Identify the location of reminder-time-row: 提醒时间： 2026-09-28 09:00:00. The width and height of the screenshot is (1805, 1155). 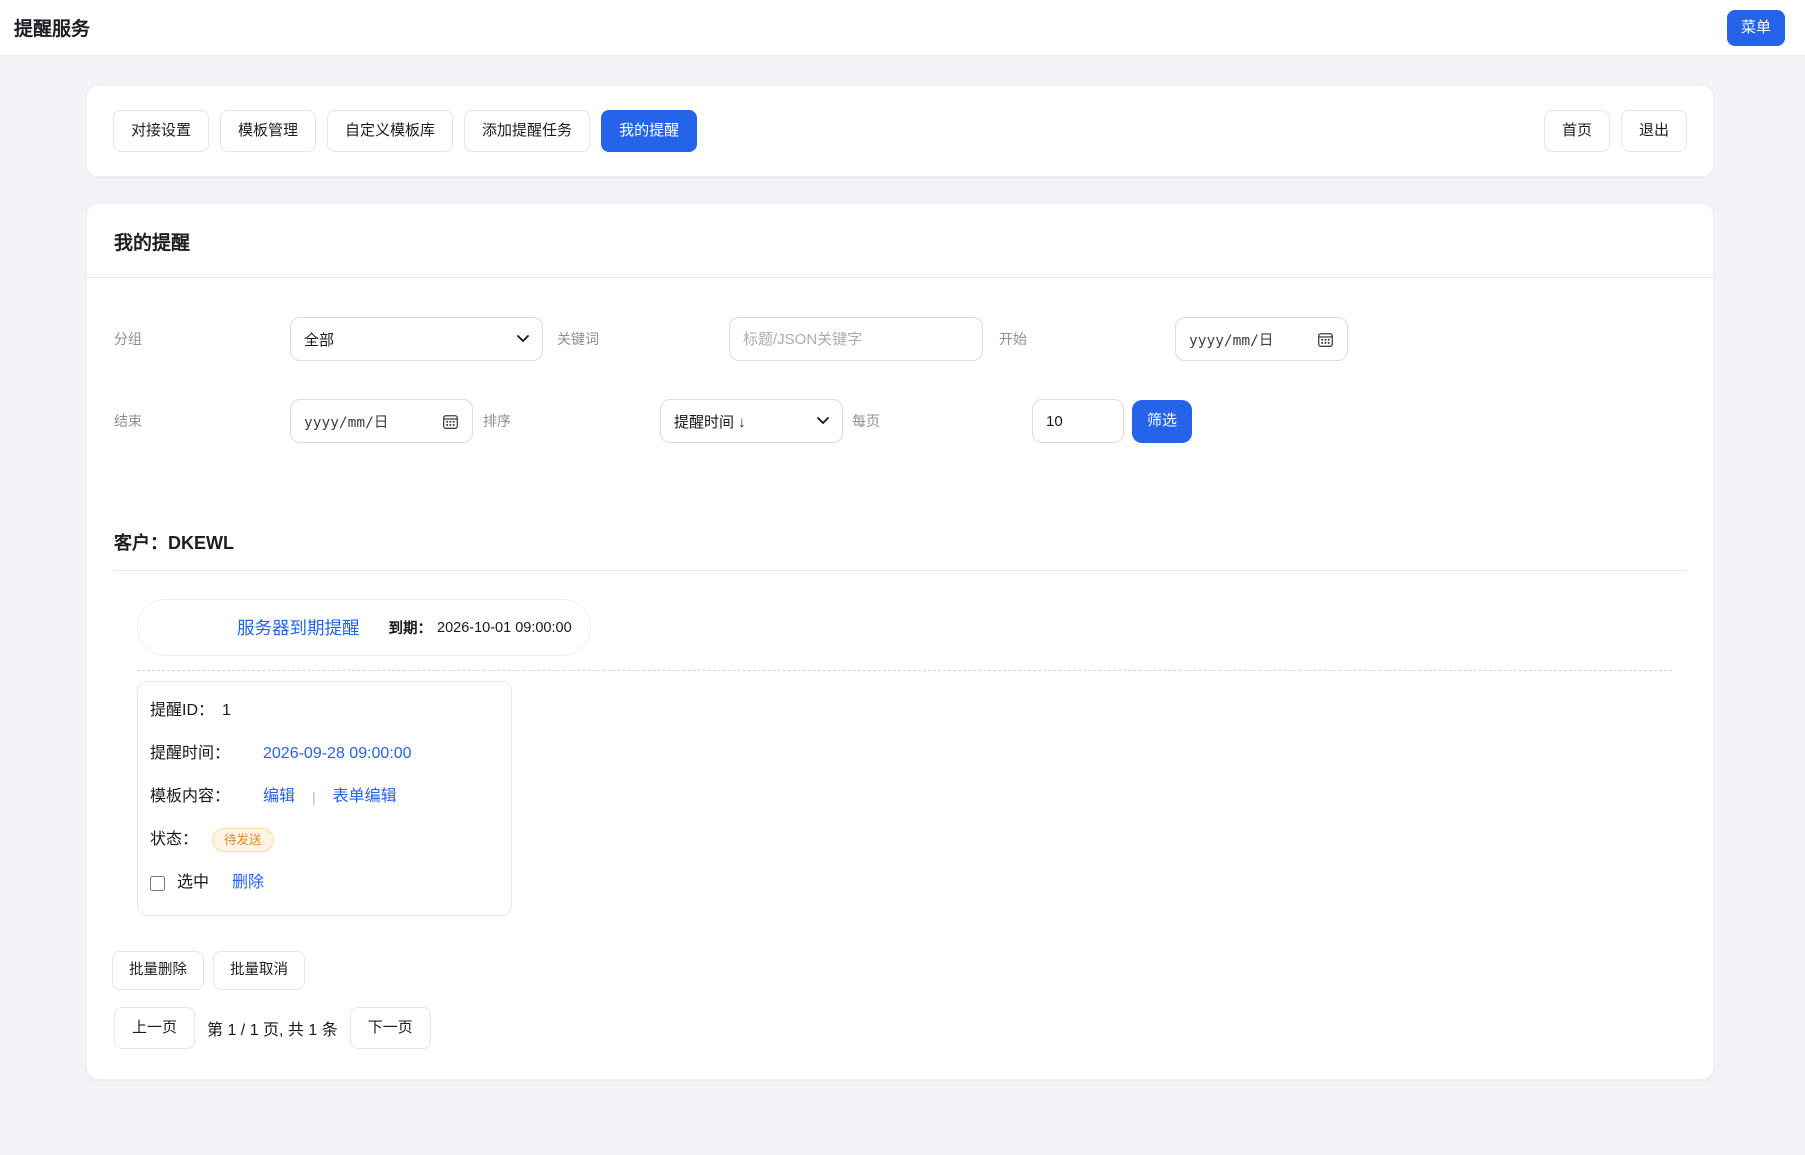
(322, 754).